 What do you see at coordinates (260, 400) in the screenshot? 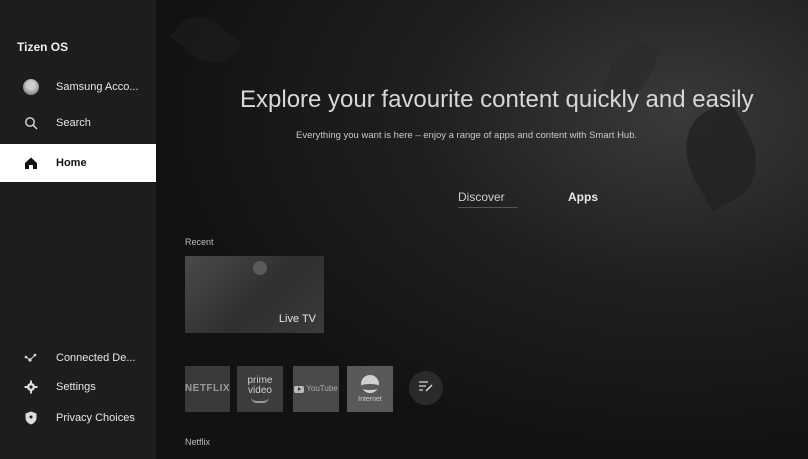
I see `prime-smile-icon` at bounding box center [260, 400].